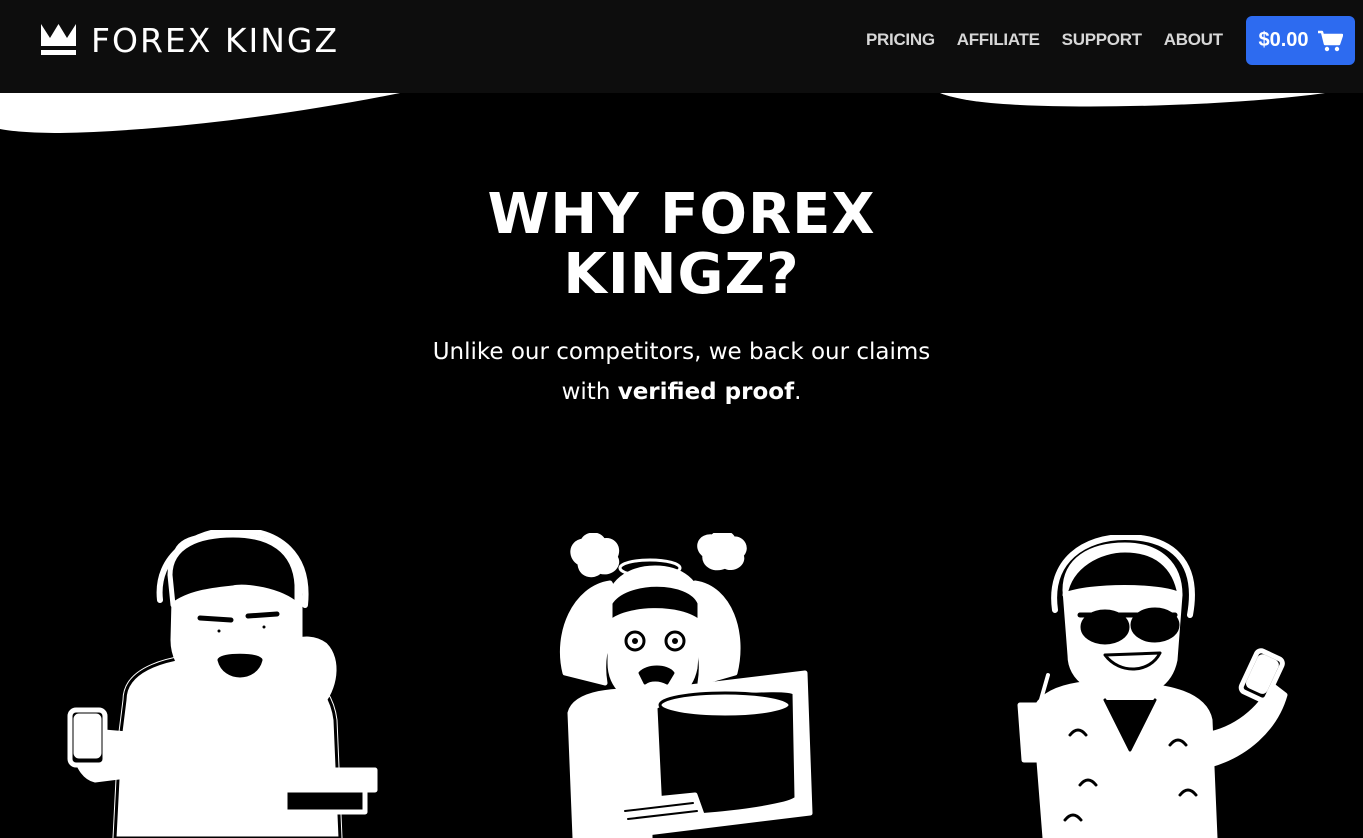  What do you see at coordinates (681, 214) in the screenshot?
I see `hero-title-line1: WHY FOREX` at bounding box center [681, 214].